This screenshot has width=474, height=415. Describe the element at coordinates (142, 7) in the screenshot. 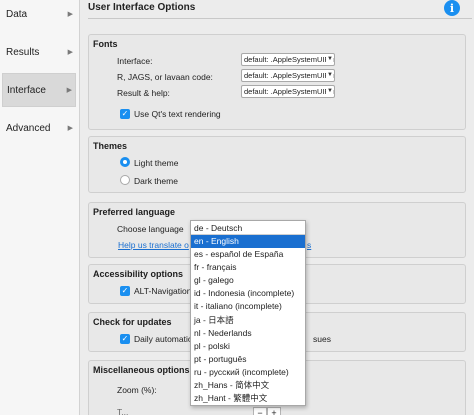

I see `page-title: User Interface Options` at that location.